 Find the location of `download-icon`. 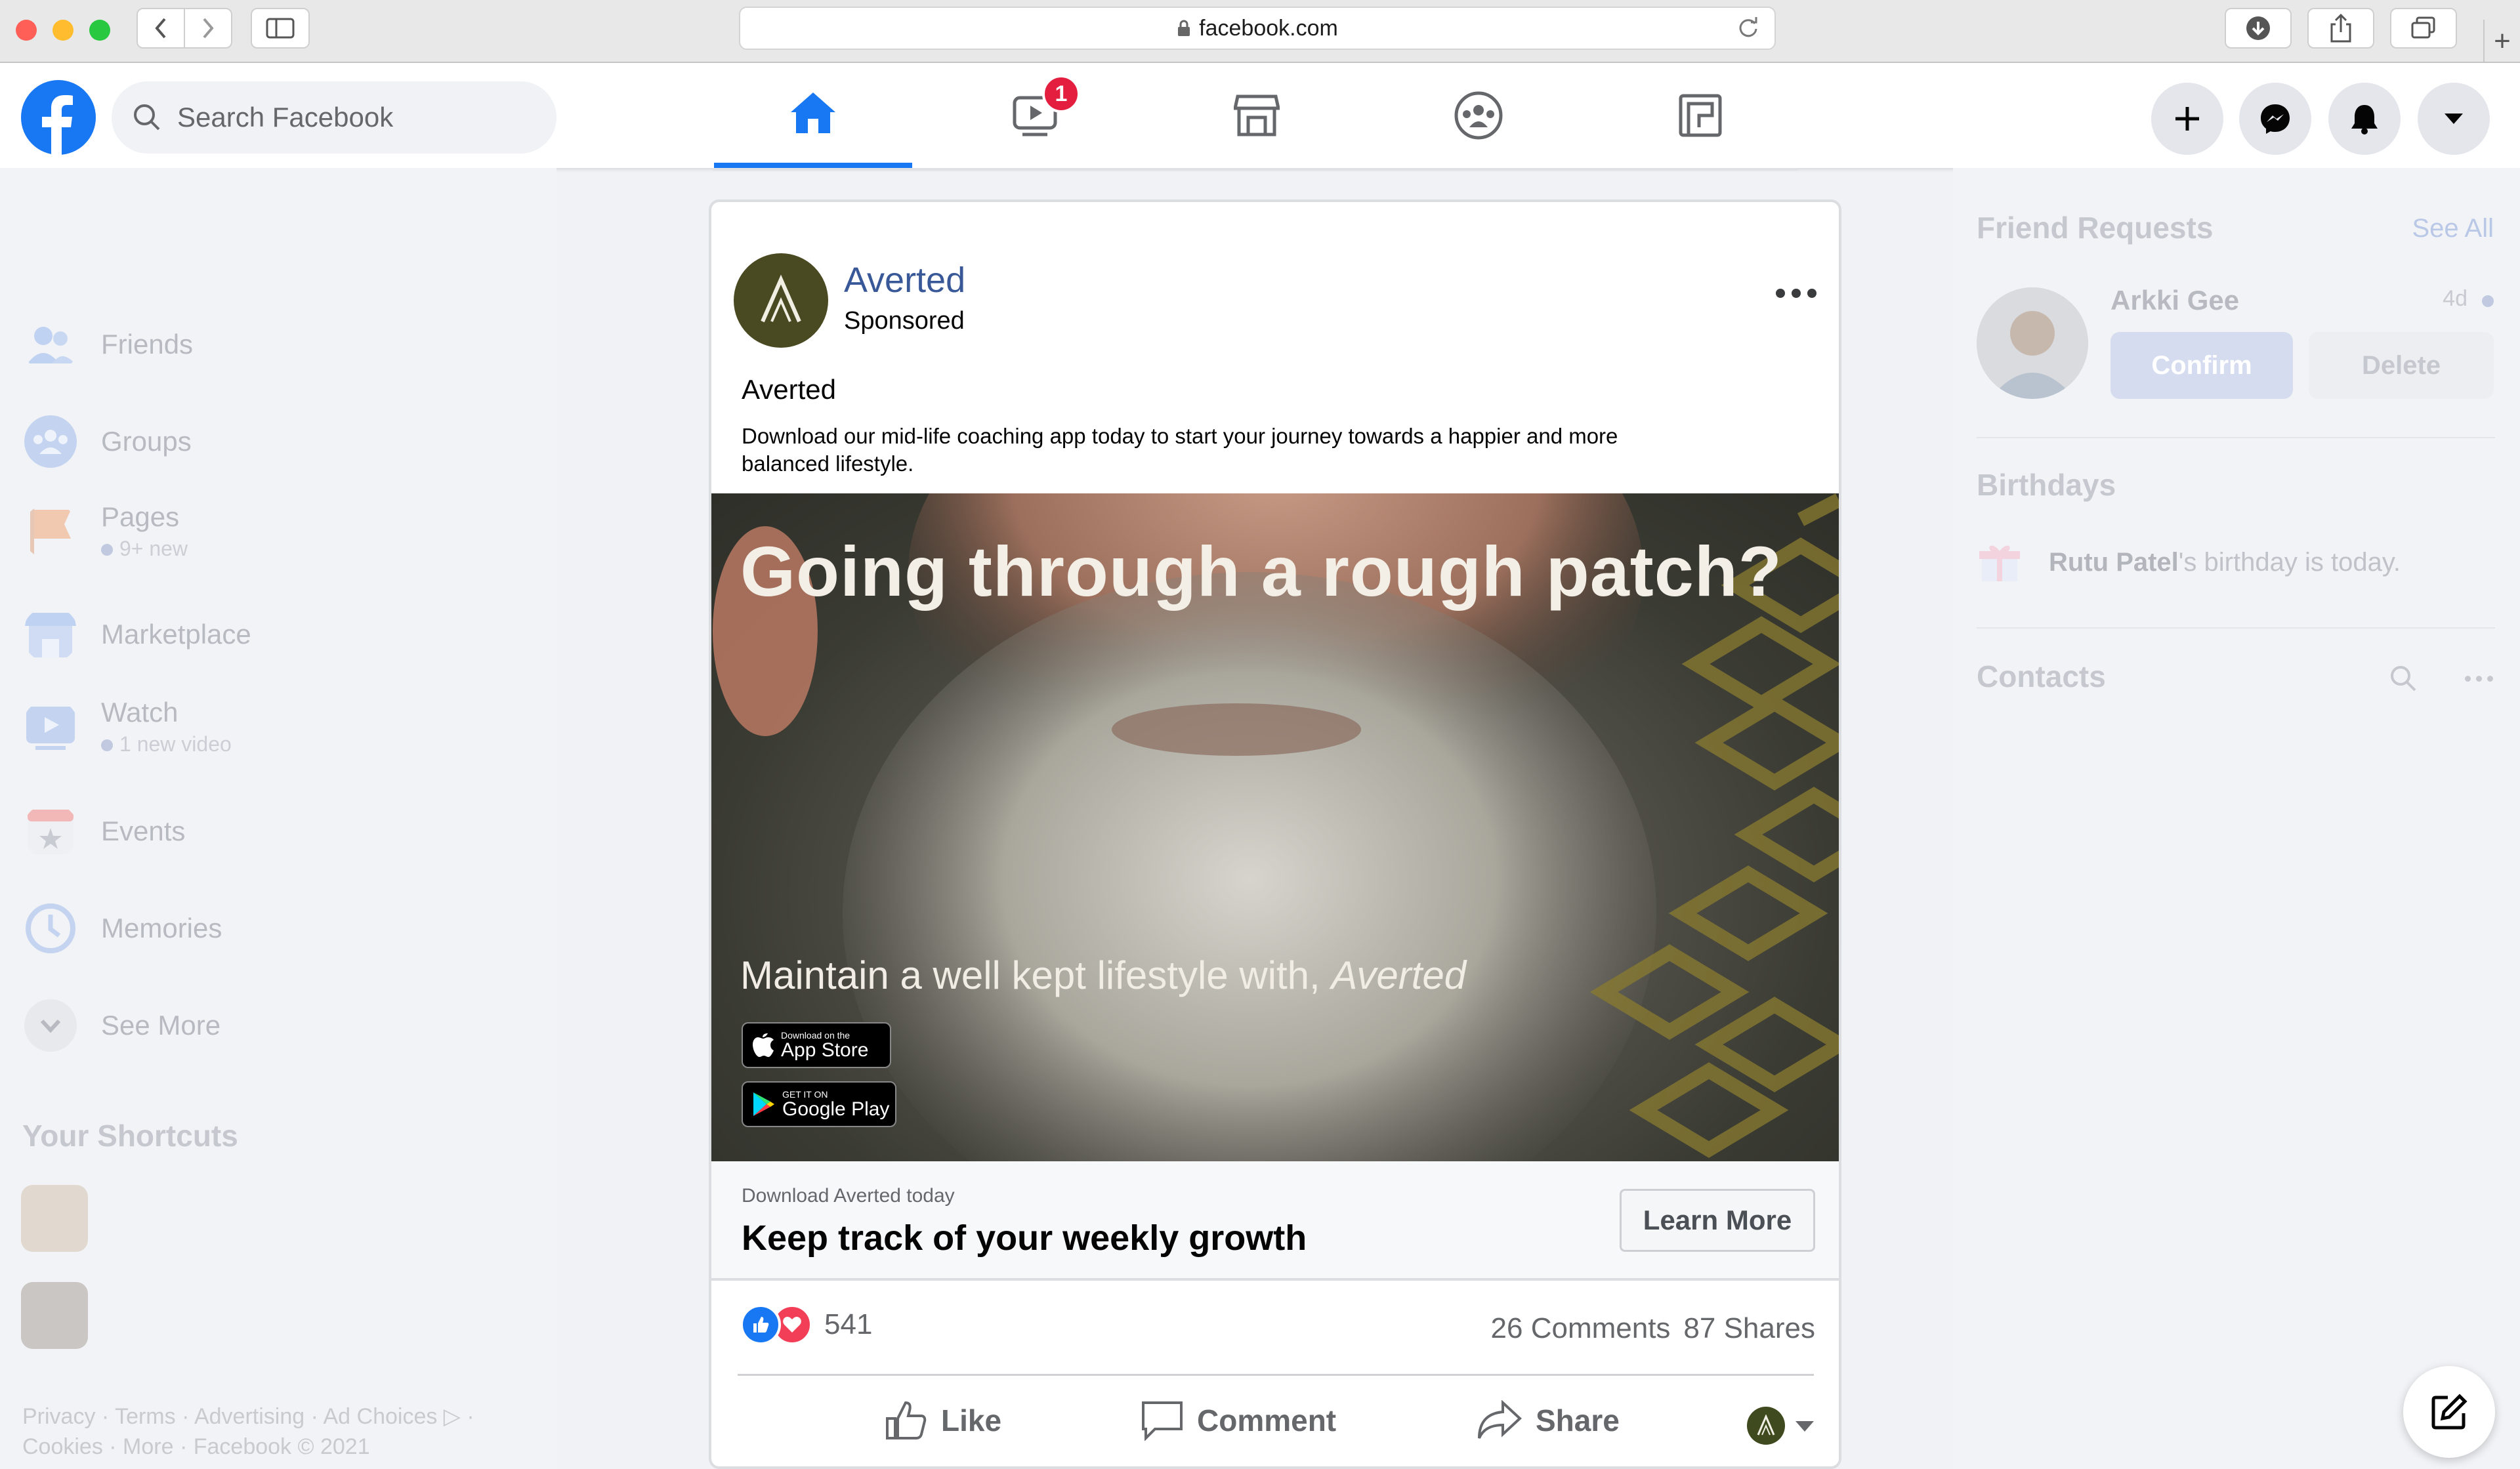

download-icon is located at coordinates (2258, 28).